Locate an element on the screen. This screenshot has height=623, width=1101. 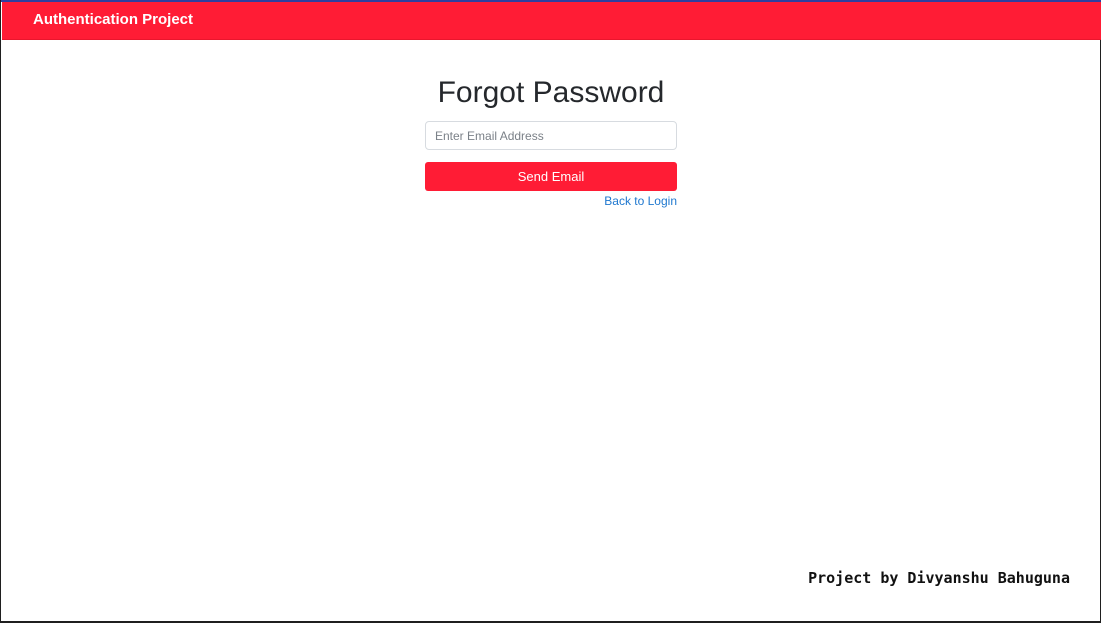
email-input is located at coordinates (551, 135).